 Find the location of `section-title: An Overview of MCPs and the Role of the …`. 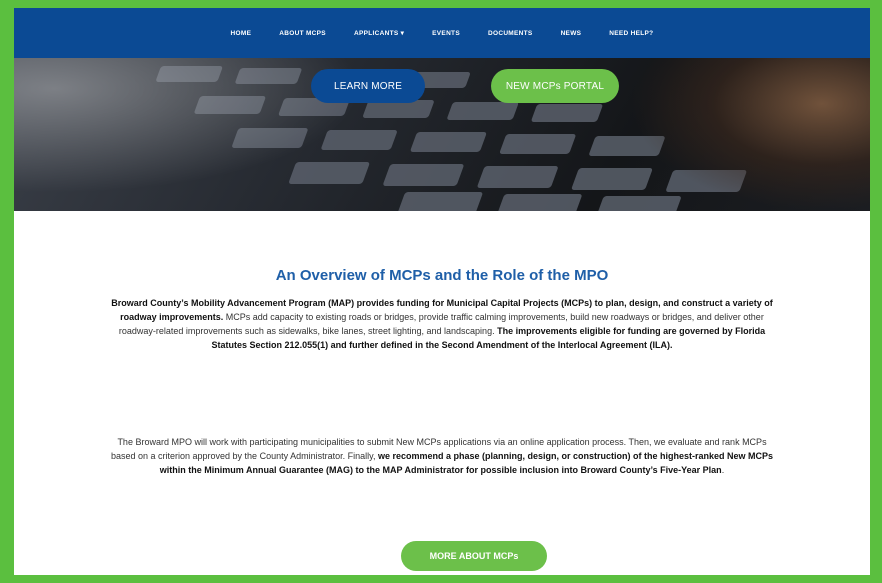

section-title: An Overview of MCPs and the Role of the … is located at coordinates (442, 275).